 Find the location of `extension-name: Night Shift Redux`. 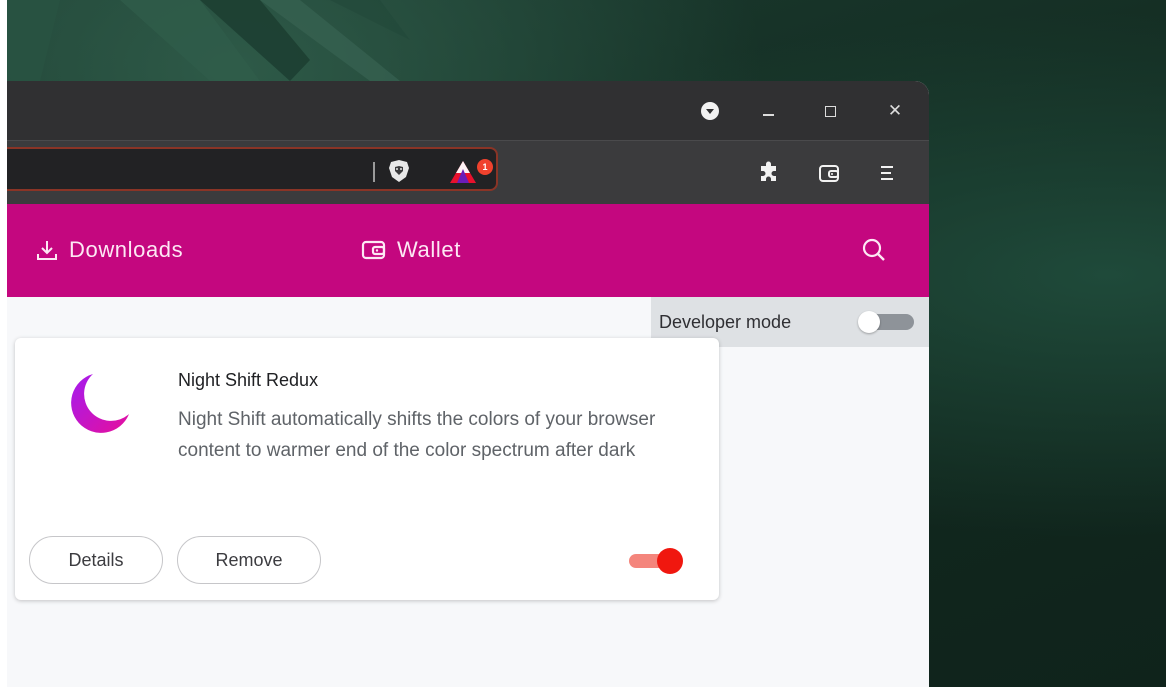

extension-name: Night Shift Redux is located at coordinates (248, 380).